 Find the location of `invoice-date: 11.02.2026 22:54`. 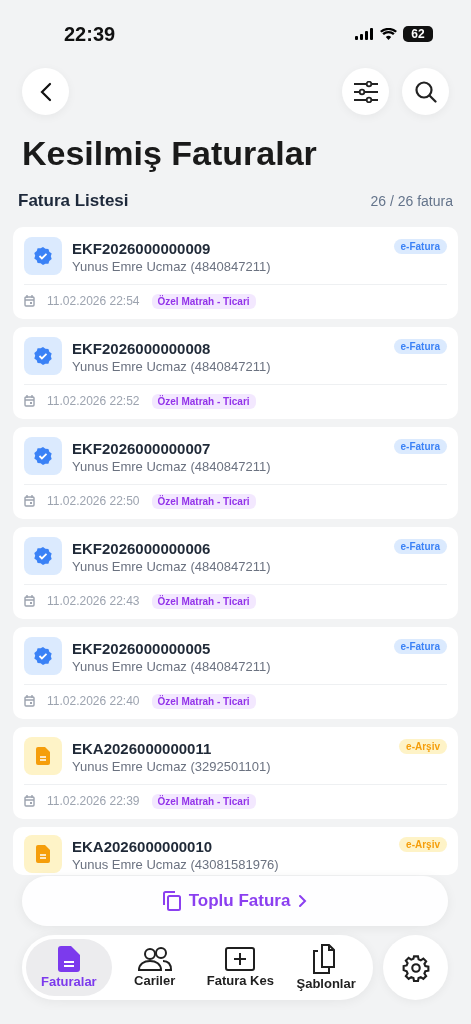

invoice-date: 11.02.2026 22:54 is located at coordinates (93, 301).